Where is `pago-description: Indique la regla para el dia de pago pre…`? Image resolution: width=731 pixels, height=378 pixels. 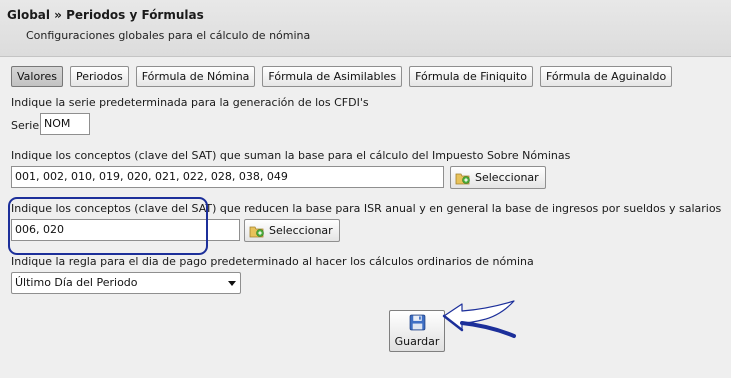
pago-description: Indique la regla para el dia de pago pre… is located at coordinates (272, 261).